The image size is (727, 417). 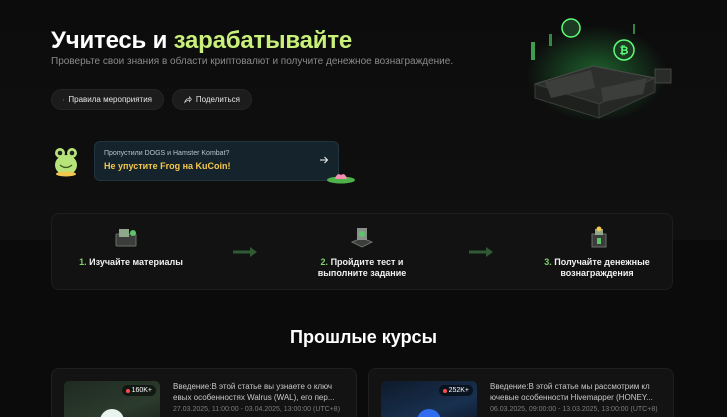 What do you see at coordinates (599, 70) in the screenshot?
I see `crypto-book-illustration: ₿` at bounding box center [599, 70].